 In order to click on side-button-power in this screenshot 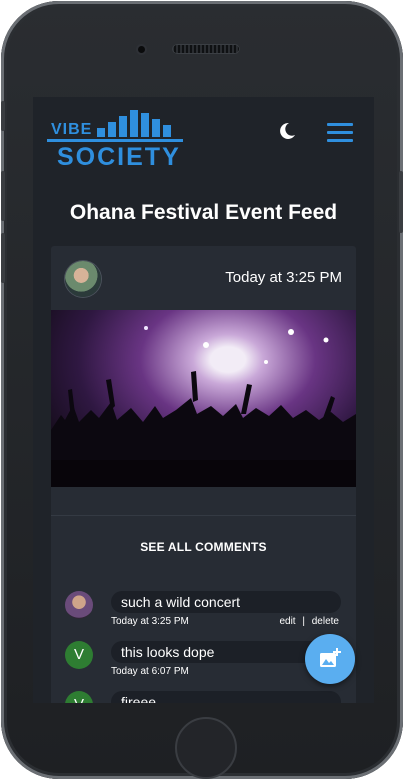, I will do `click(401, 202)`.